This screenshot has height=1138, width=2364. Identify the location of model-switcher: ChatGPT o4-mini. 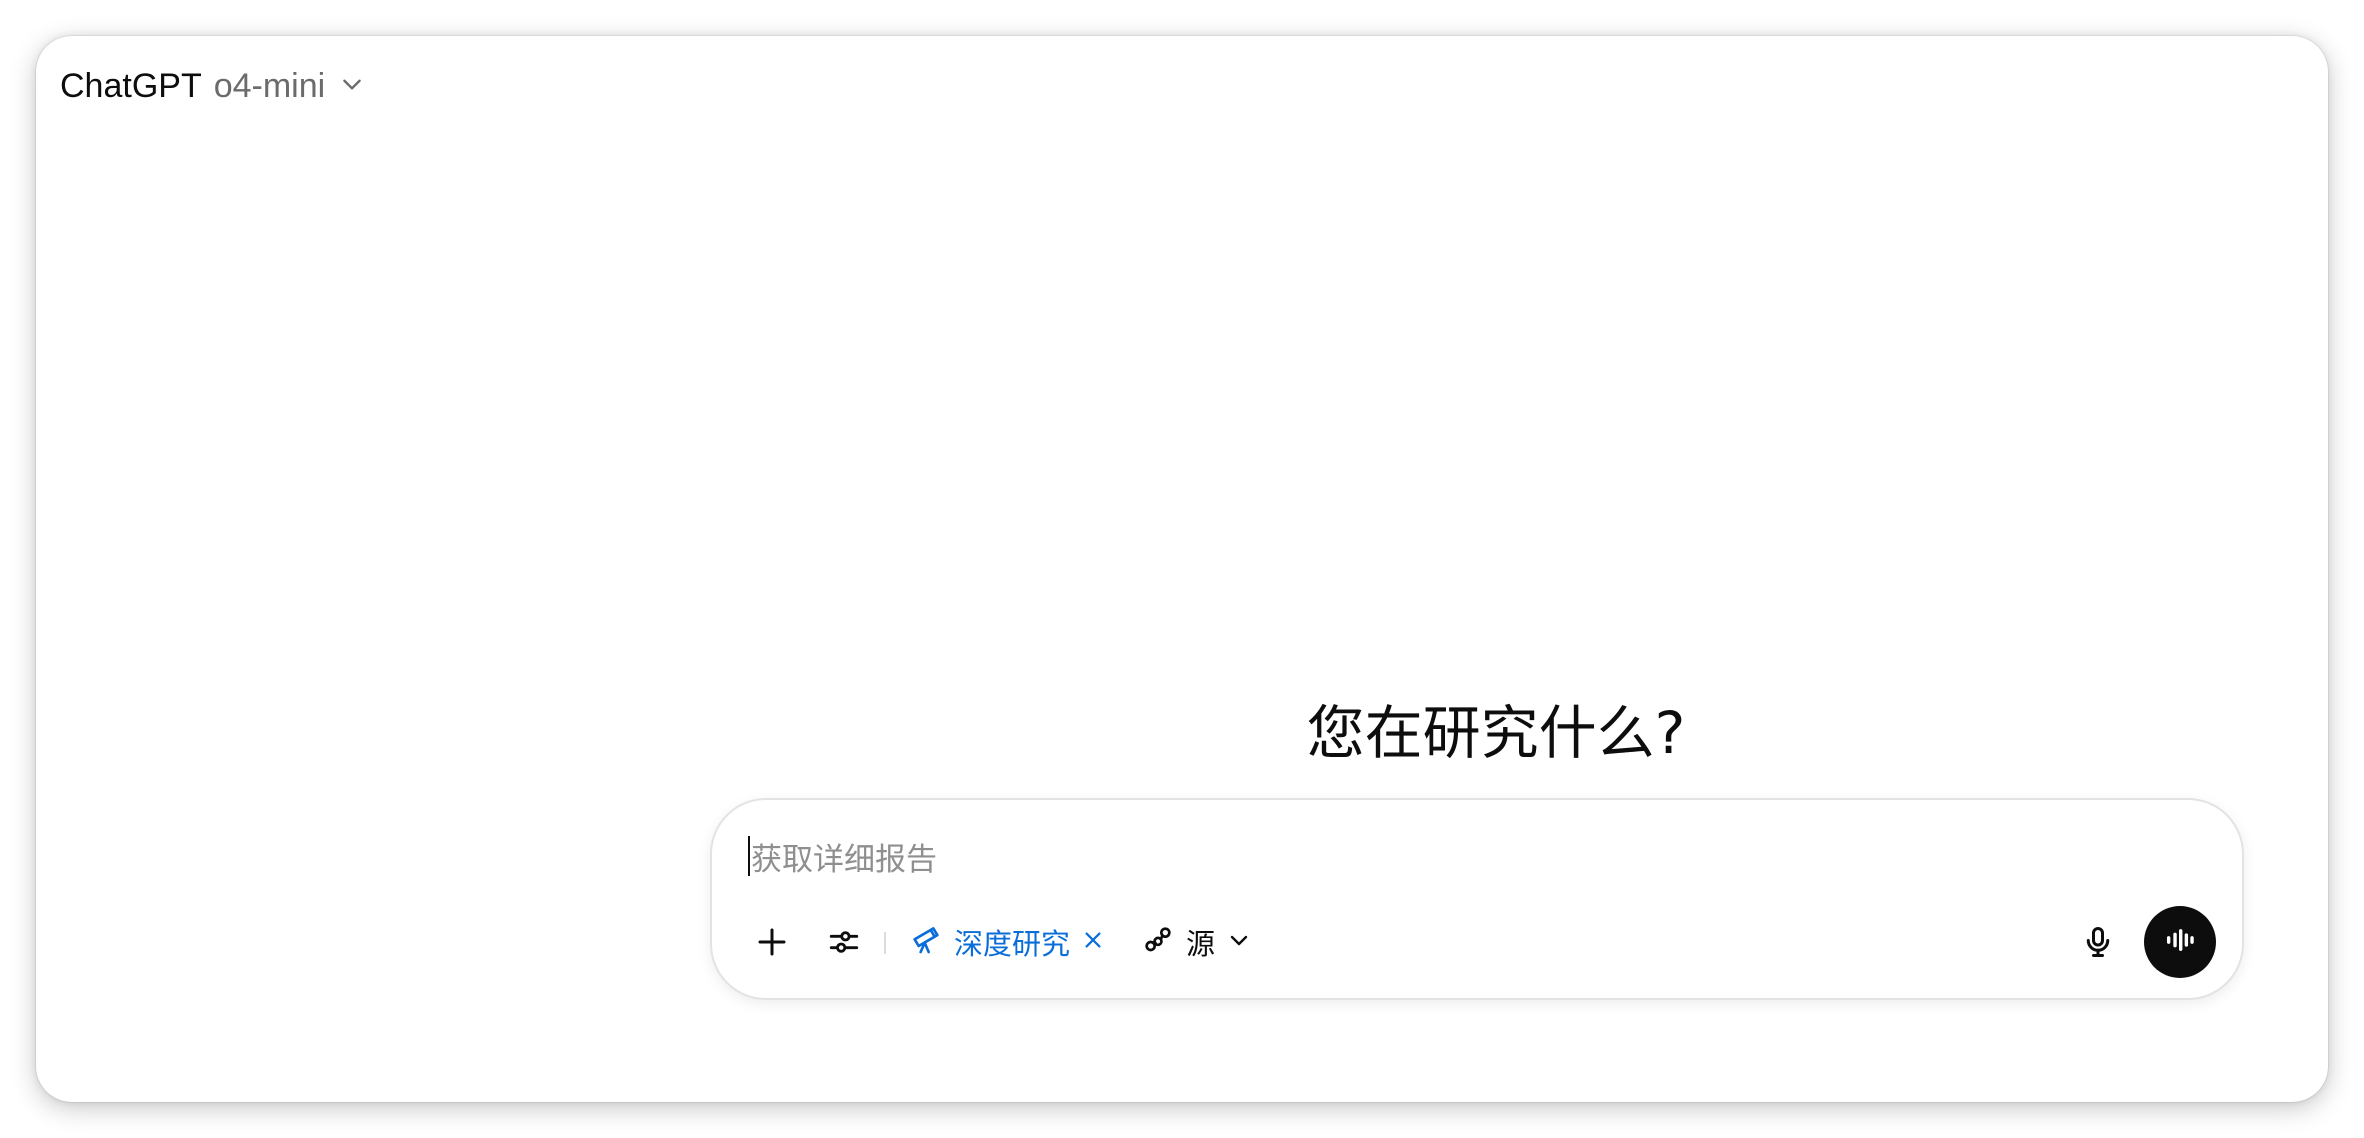
(212, 86).